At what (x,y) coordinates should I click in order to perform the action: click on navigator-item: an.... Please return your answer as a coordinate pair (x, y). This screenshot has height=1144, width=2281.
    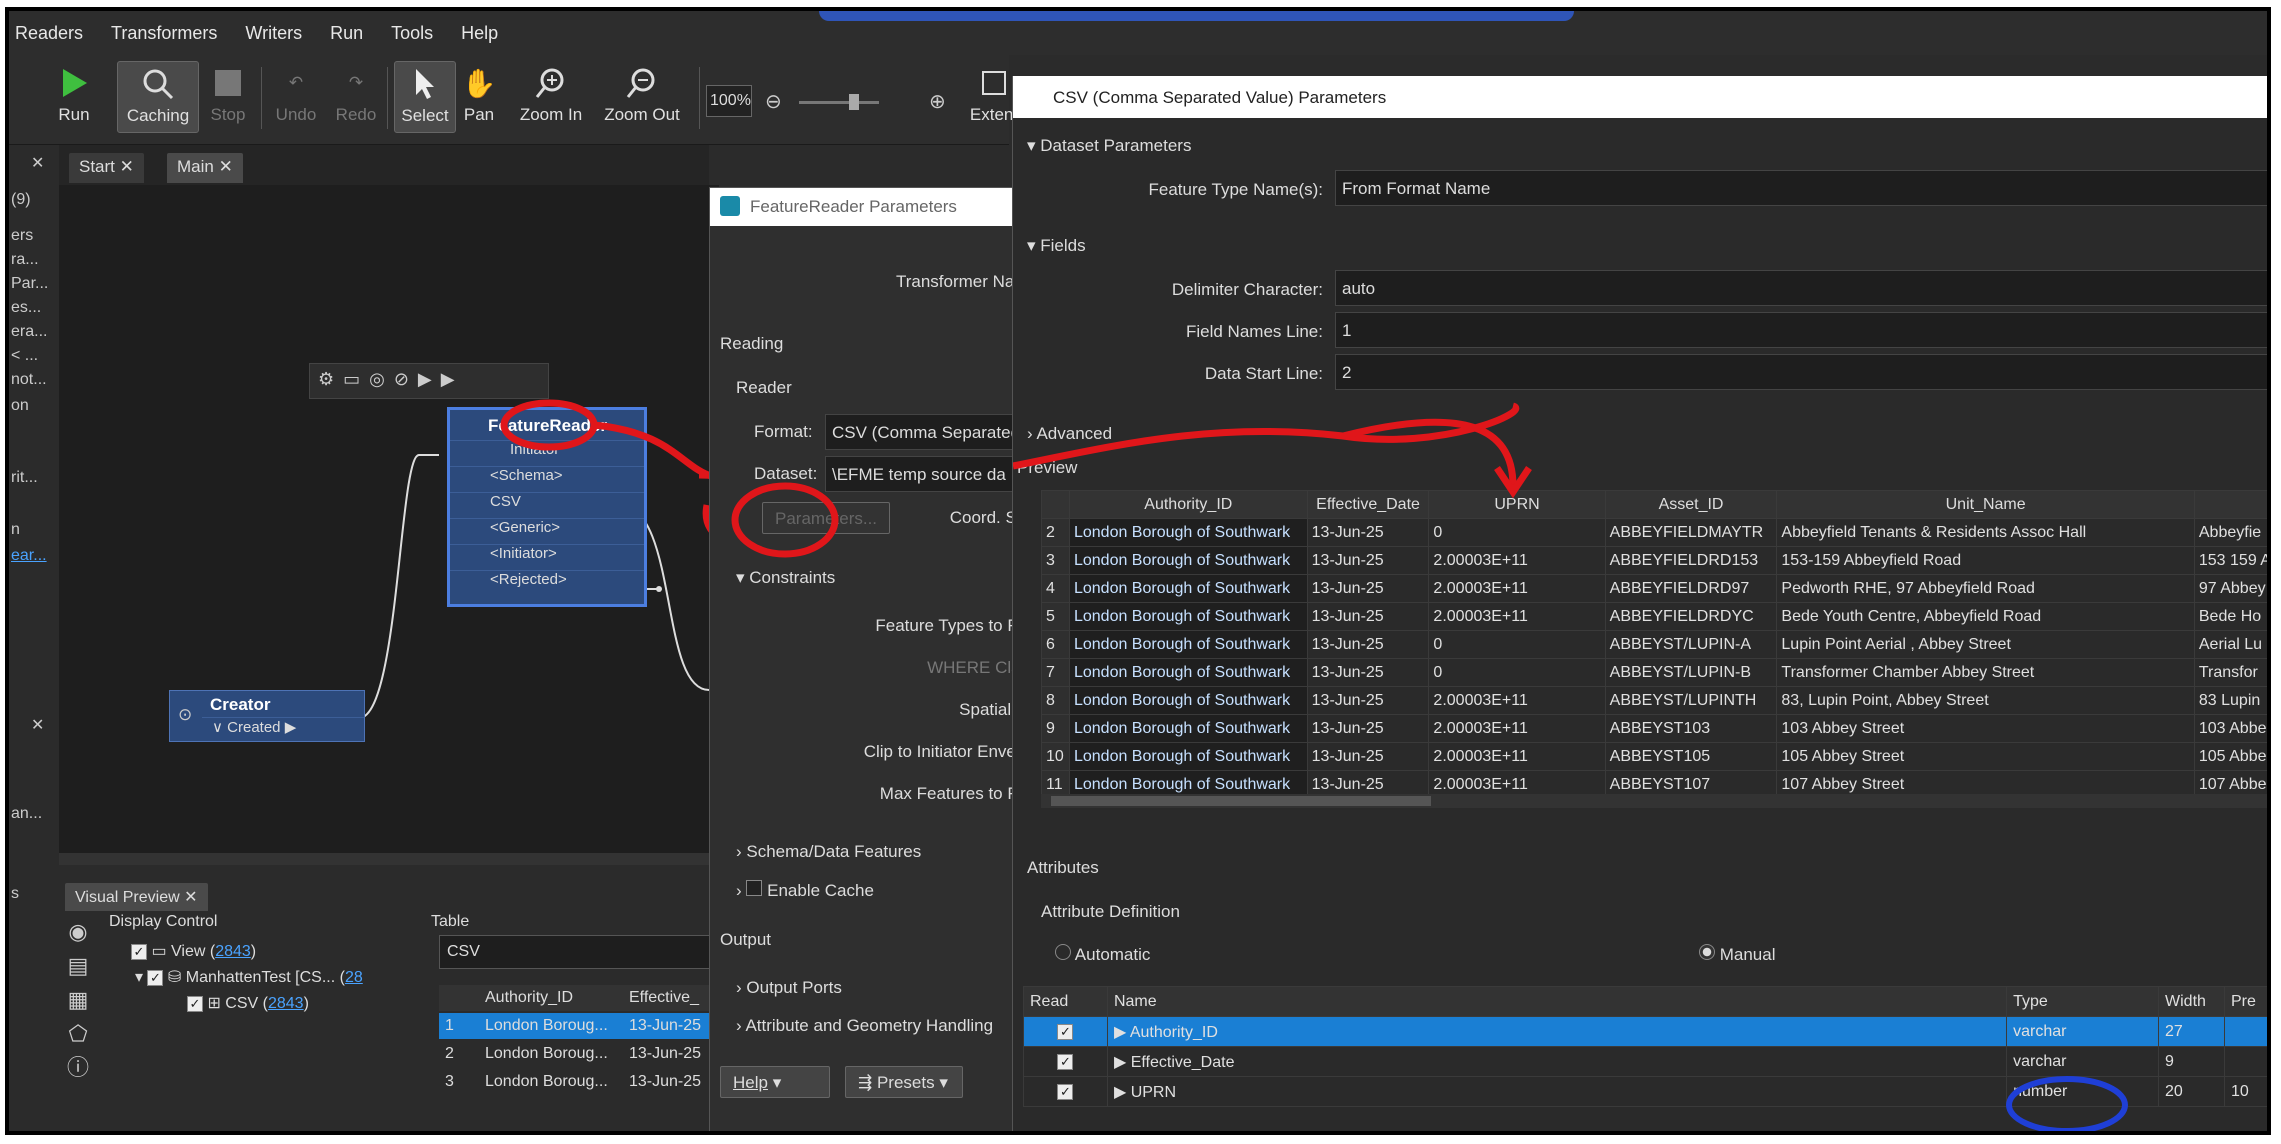
    Looking at the image, I should click on (26, 814).